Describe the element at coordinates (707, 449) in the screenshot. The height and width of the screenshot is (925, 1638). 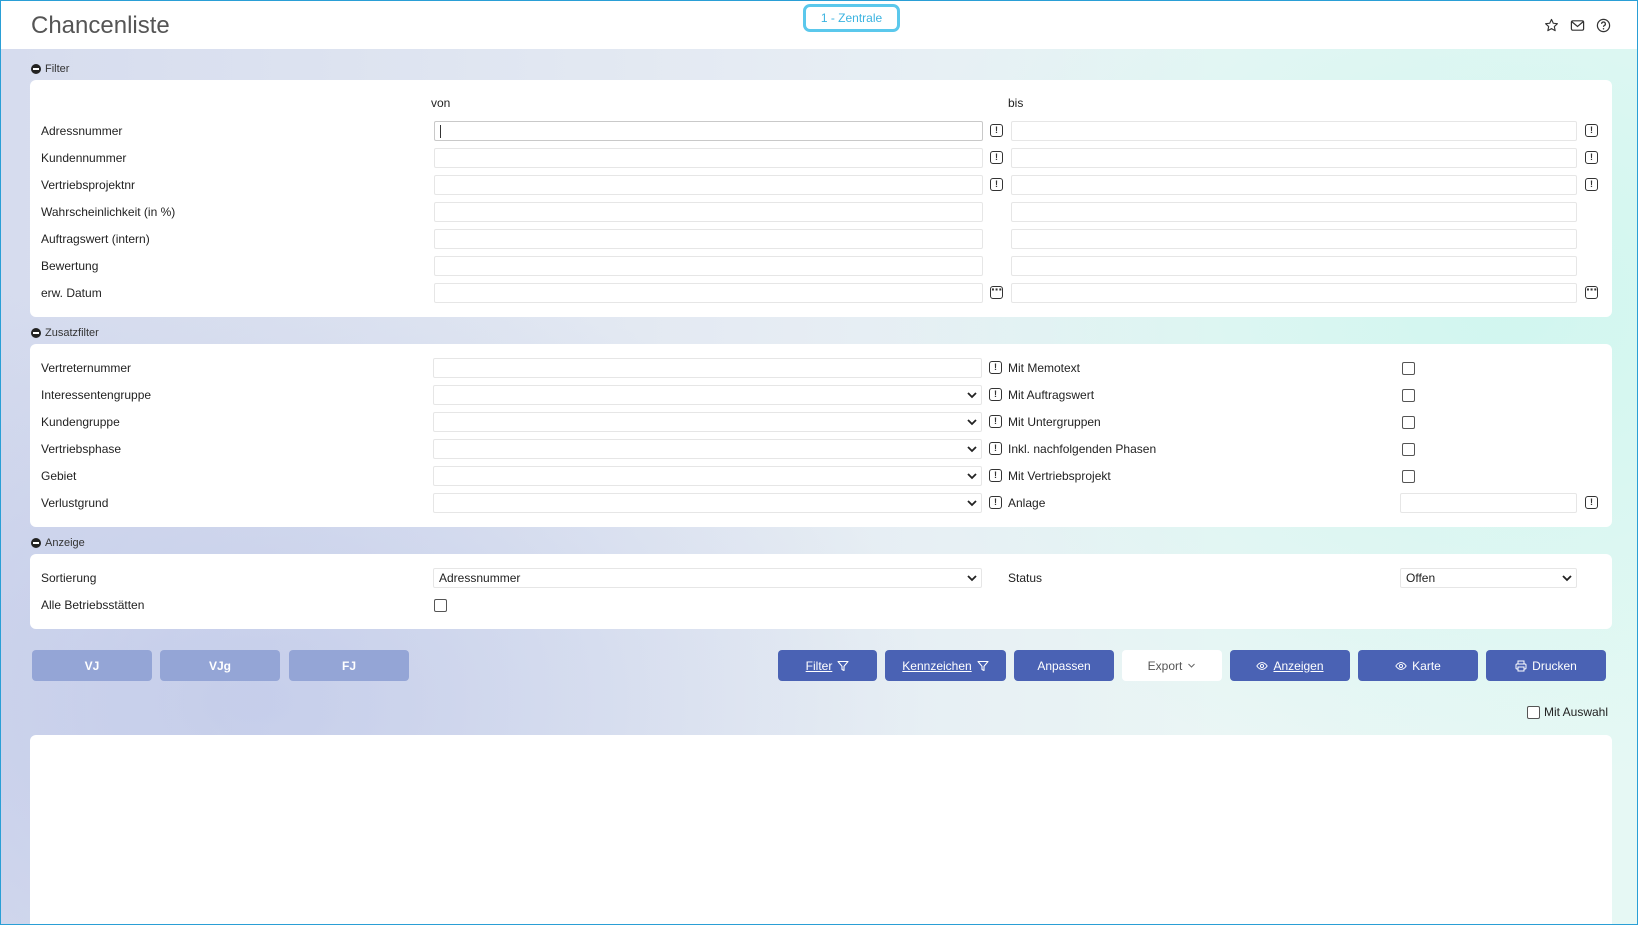
I see `vertriebsphase-select` at that location.